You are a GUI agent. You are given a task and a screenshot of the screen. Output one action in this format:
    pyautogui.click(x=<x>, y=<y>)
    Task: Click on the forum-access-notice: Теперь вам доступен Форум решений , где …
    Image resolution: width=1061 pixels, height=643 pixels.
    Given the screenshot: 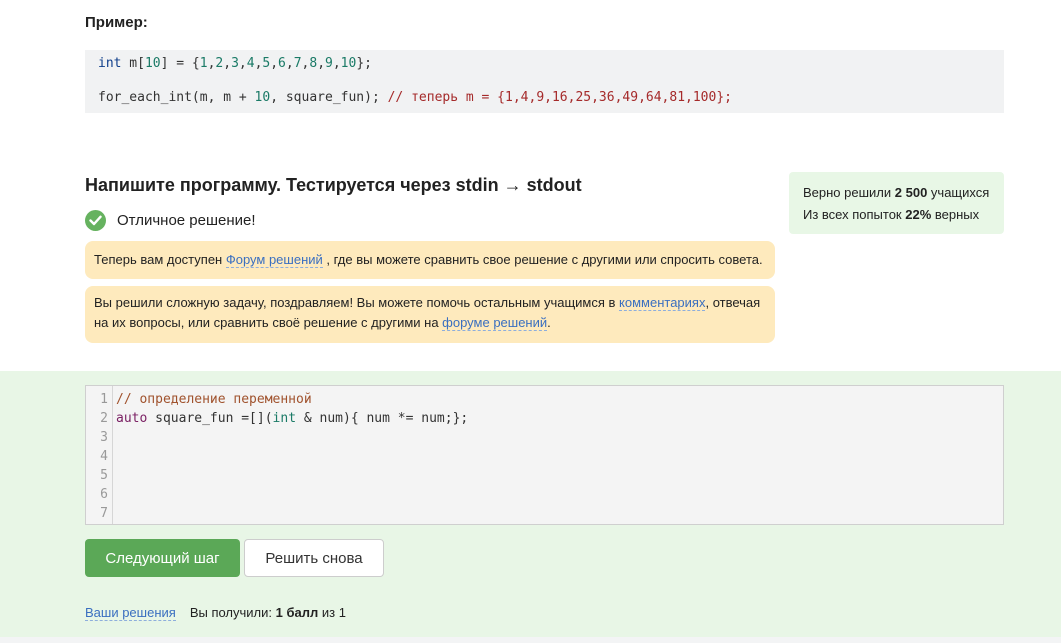 What is the action you would take?
    pyautogui.click(x=430, y=260)
    